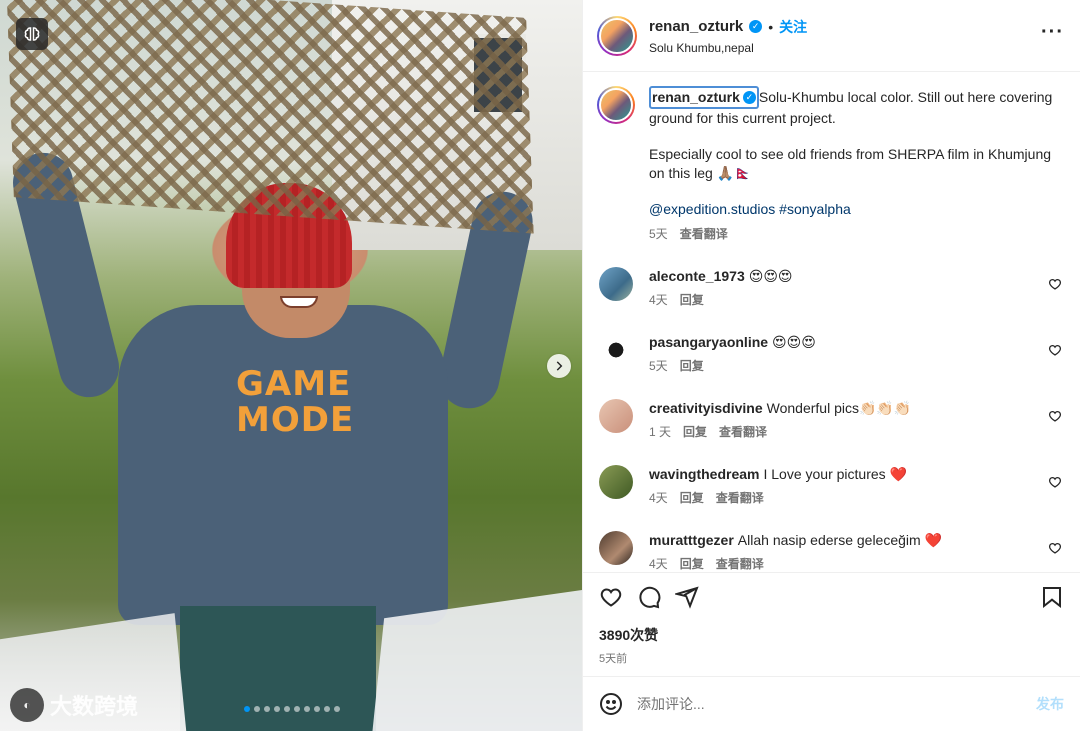 This screenshot has width=1080, height=731. I want to click on shirt-text-line2: MODE, so click(295, 420).